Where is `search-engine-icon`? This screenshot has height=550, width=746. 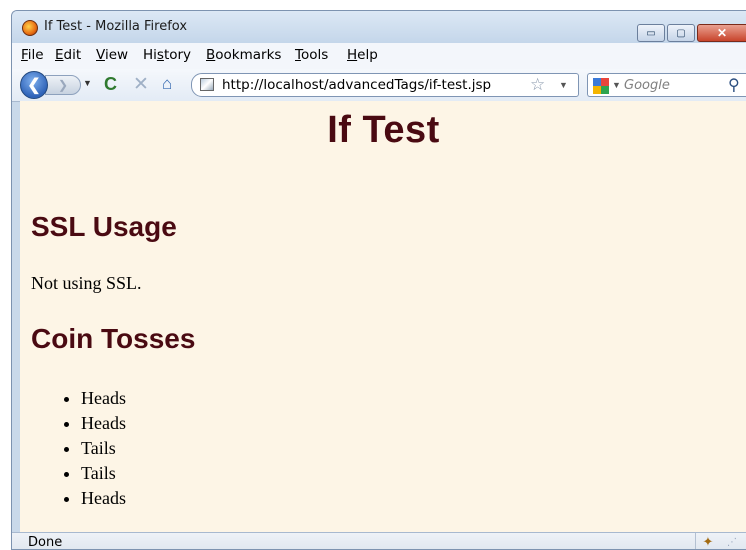 search-engine-icon is located at coordinates (601, 86).